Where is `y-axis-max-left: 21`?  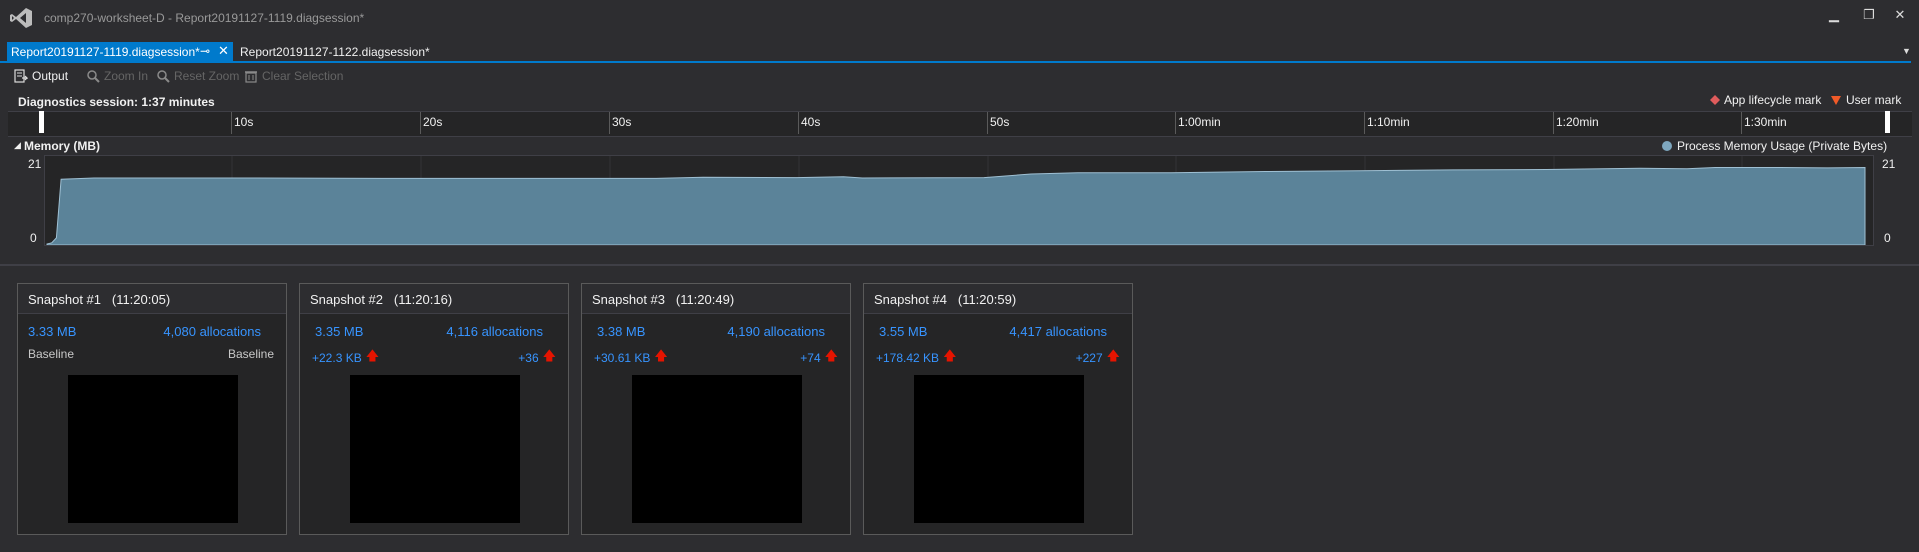 y-axis-max-left: 21 is located at coordinates (35, 164).